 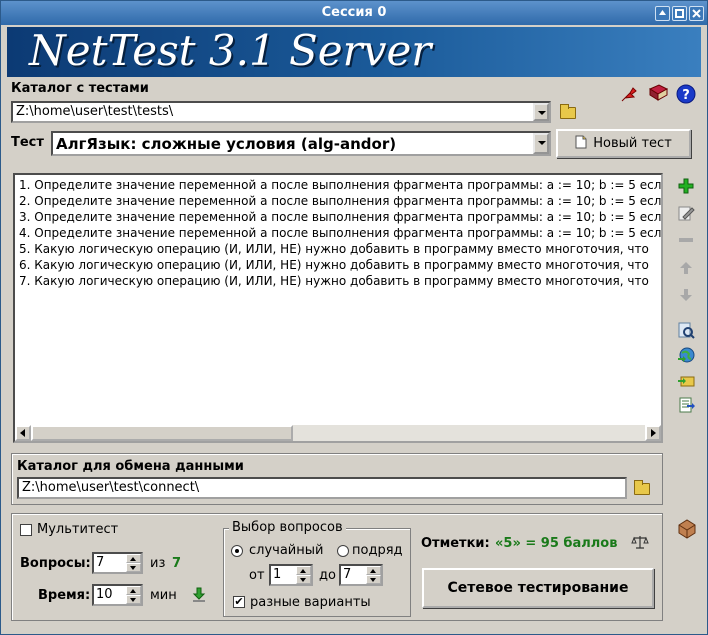 I want to click on time-label: Время:, so click(x=64, y=595).